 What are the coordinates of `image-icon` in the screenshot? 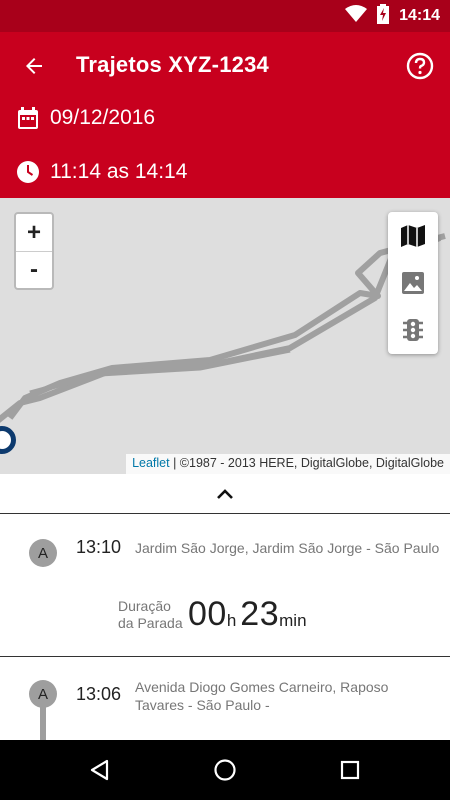 It's located at (413, 282).